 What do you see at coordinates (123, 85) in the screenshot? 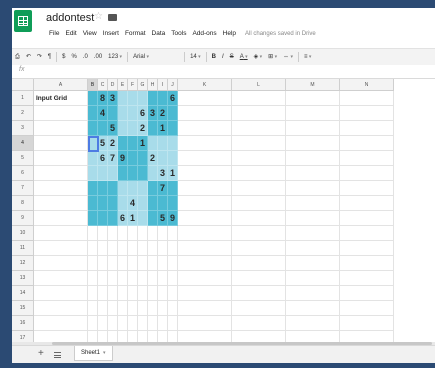
I see `column-header-e: E` at bounding box center [123, 85].